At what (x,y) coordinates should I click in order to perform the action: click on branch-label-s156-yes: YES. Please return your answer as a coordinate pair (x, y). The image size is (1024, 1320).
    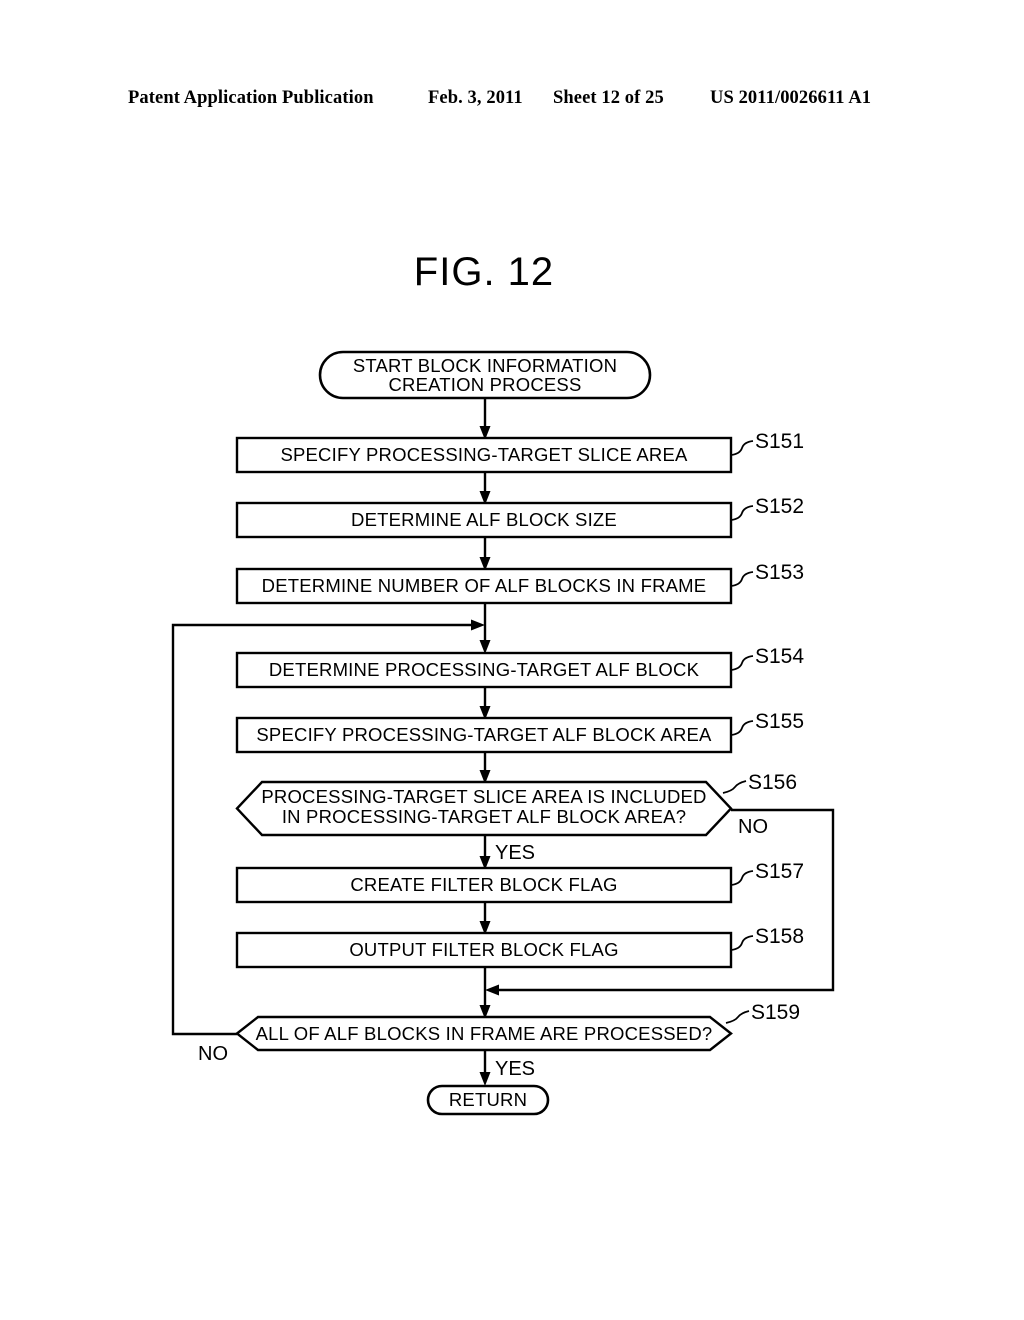
    Looking at the image, I should click on (515, 853).